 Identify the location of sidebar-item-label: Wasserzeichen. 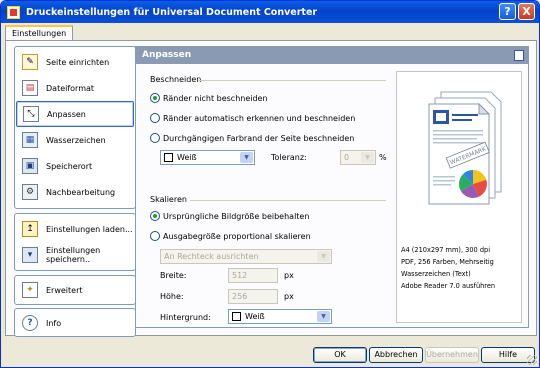
(76, 140).